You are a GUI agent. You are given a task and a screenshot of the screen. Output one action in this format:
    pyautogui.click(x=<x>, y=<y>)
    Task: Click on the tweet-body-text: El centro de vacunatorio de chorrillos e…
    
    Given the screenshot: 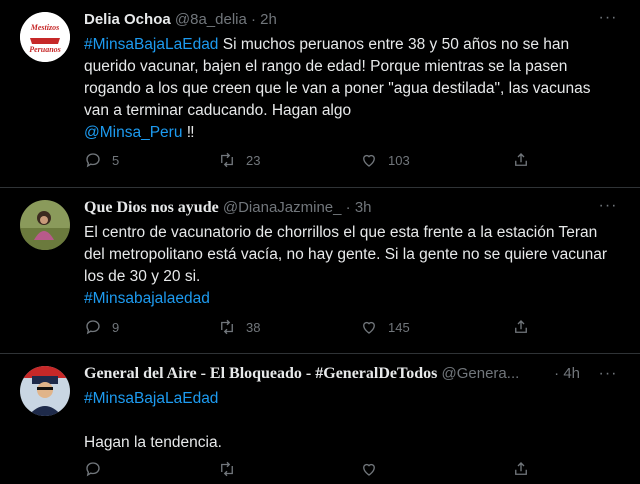 What is the action you would take?
    pyautogui.click(x=346, y=254)
    